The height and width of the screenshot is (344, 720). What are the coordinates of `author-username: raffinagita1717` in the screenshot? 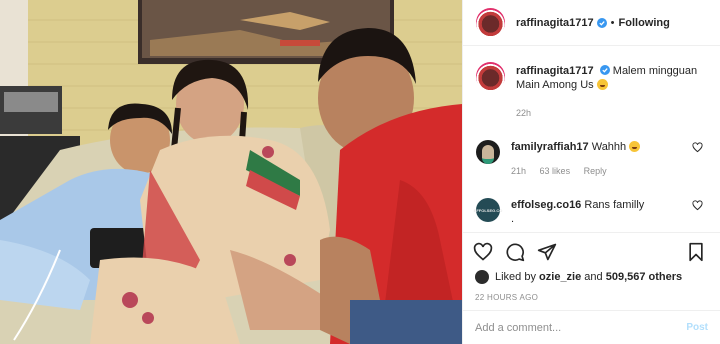 It's located at (555, 23).